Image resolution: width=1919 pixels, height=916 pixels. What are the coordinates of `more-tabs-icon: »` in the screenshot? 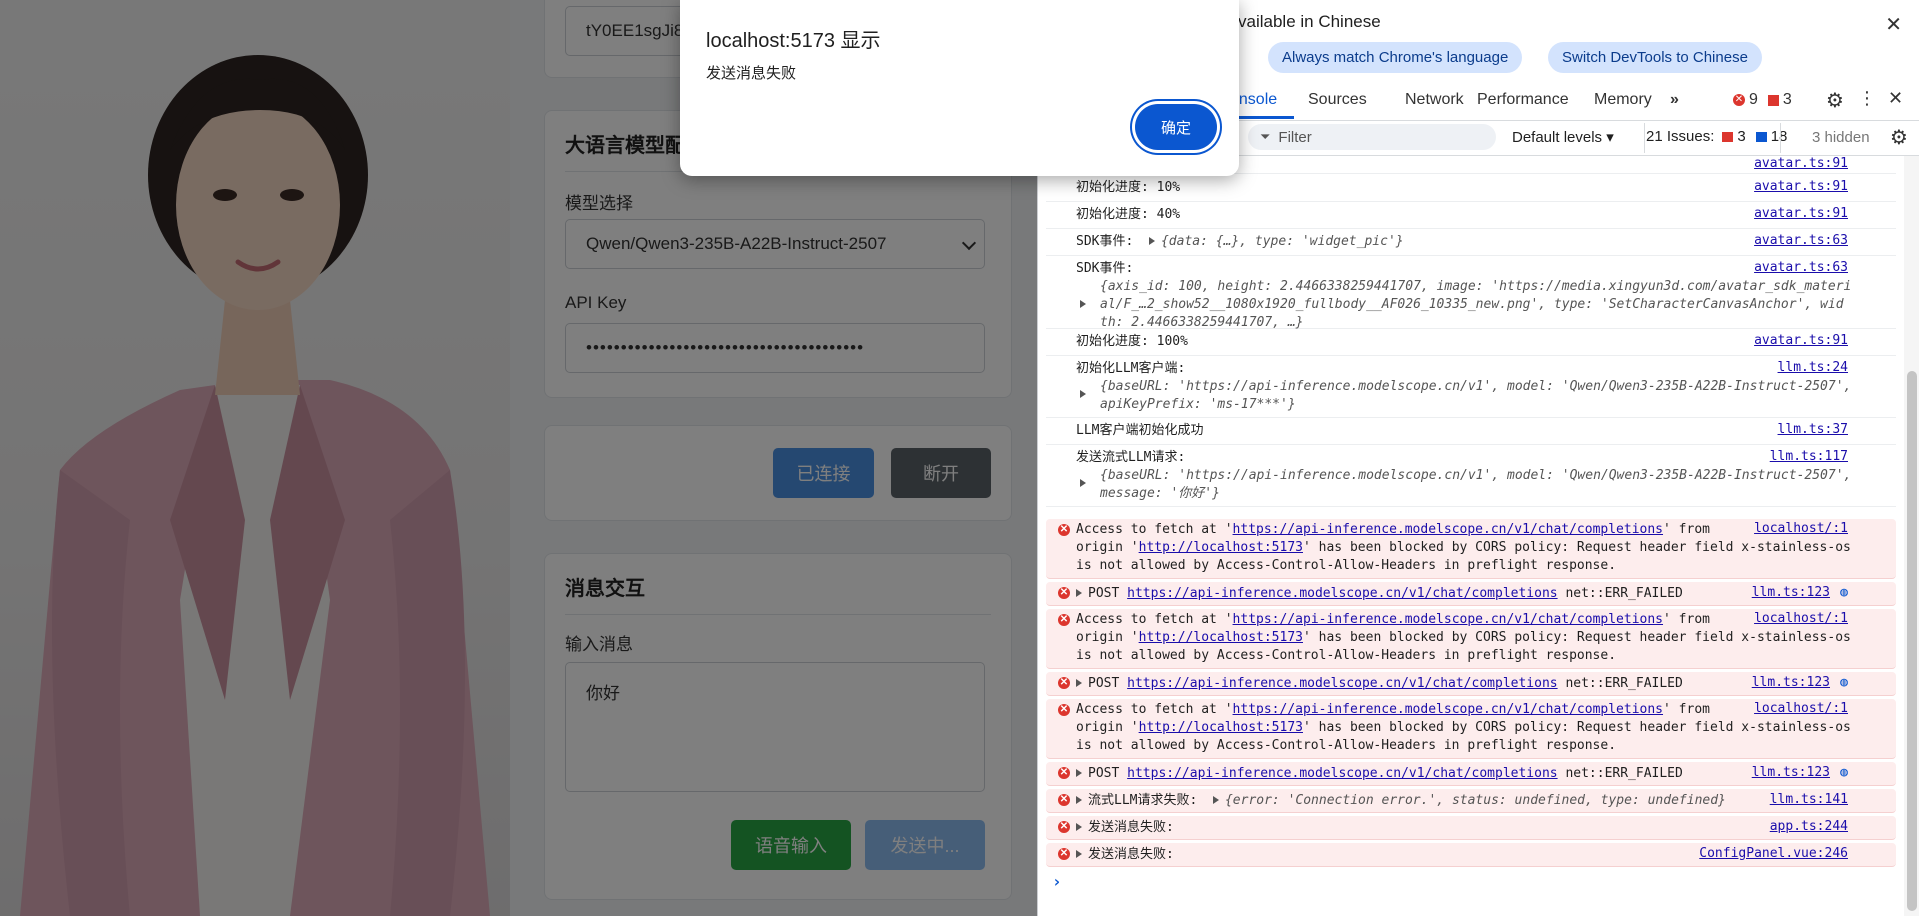 It's located at (1674, 100).